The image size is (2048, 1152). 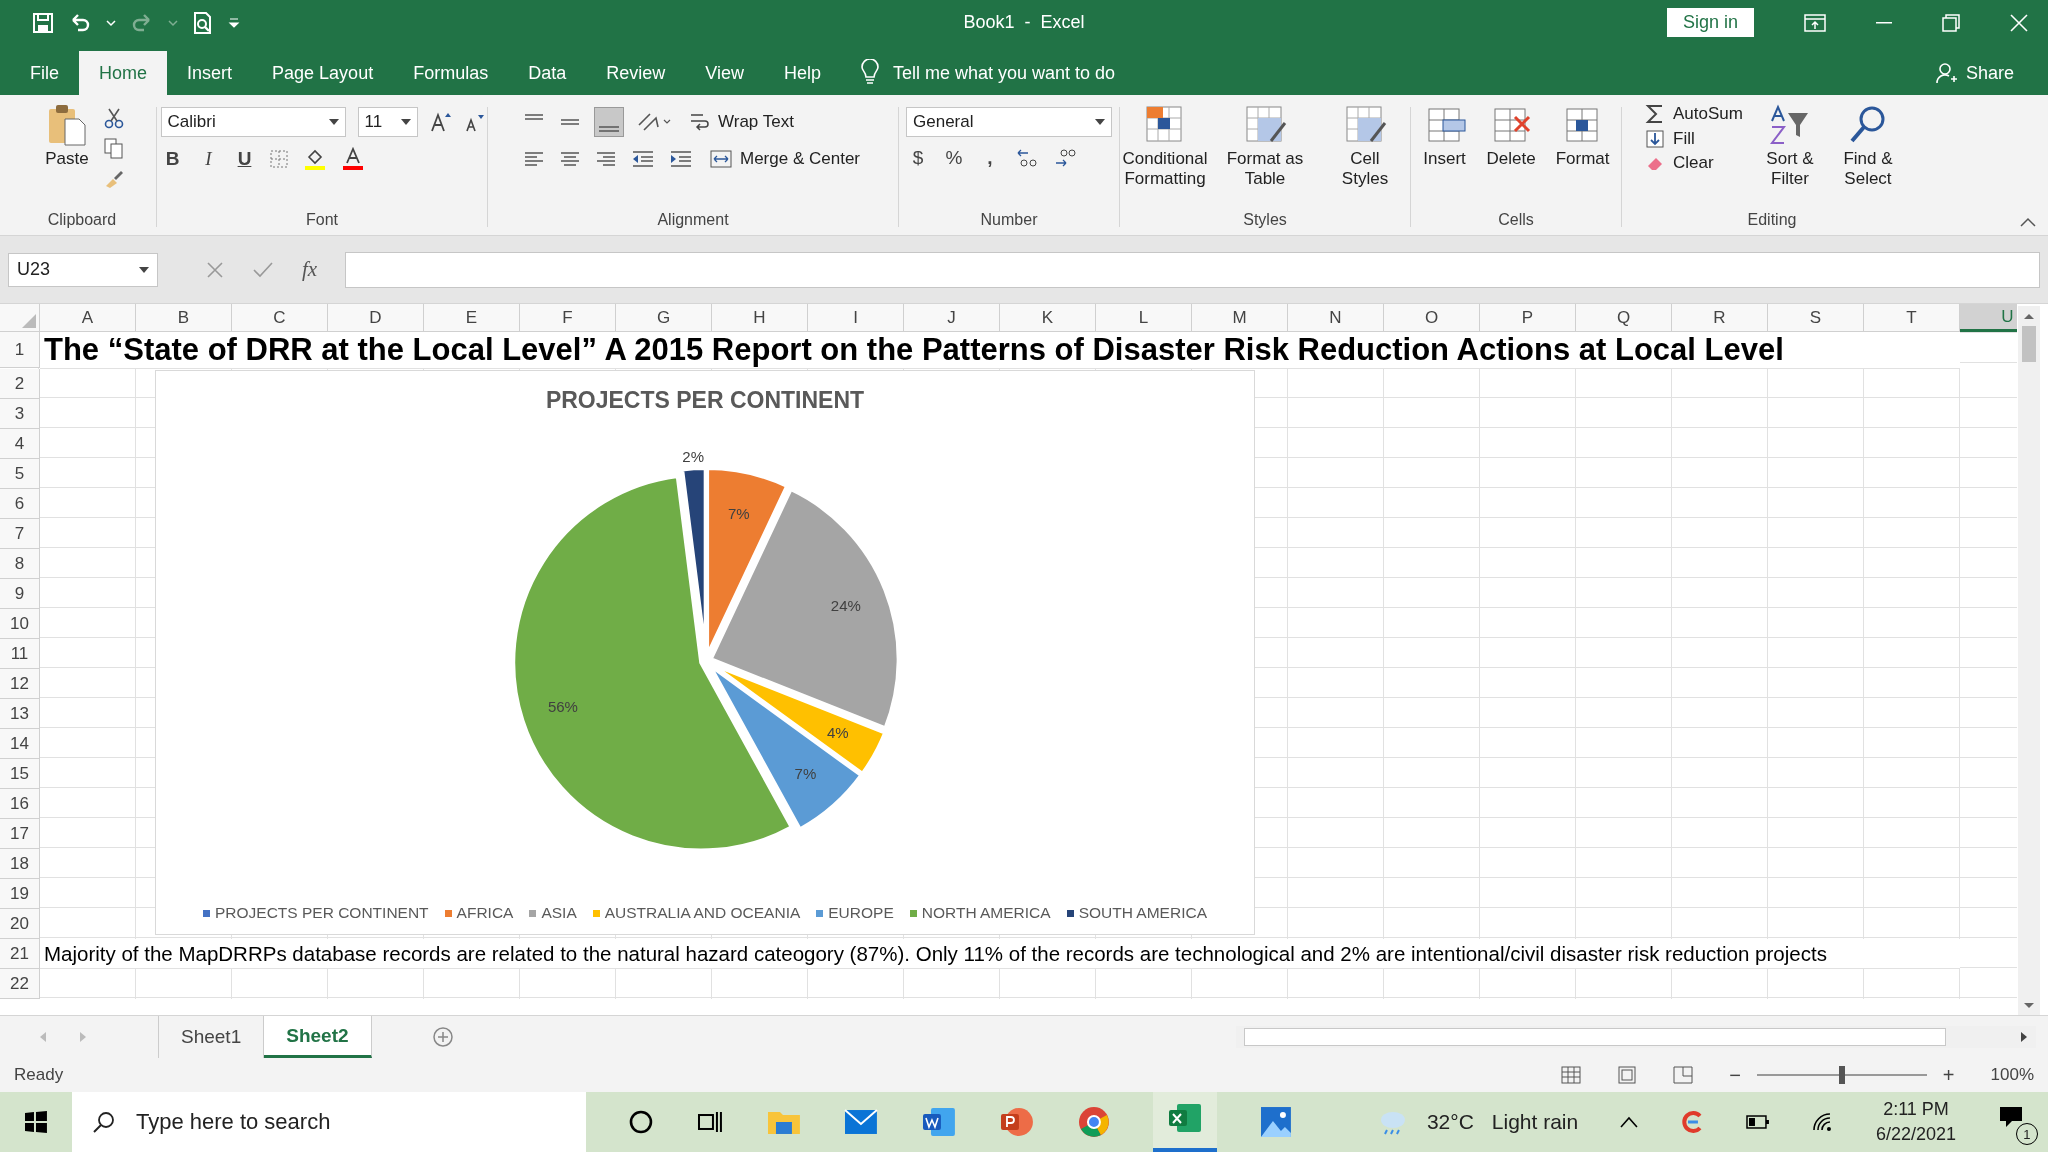 I want to click on row-header: 17, so click(x=20, y=834).